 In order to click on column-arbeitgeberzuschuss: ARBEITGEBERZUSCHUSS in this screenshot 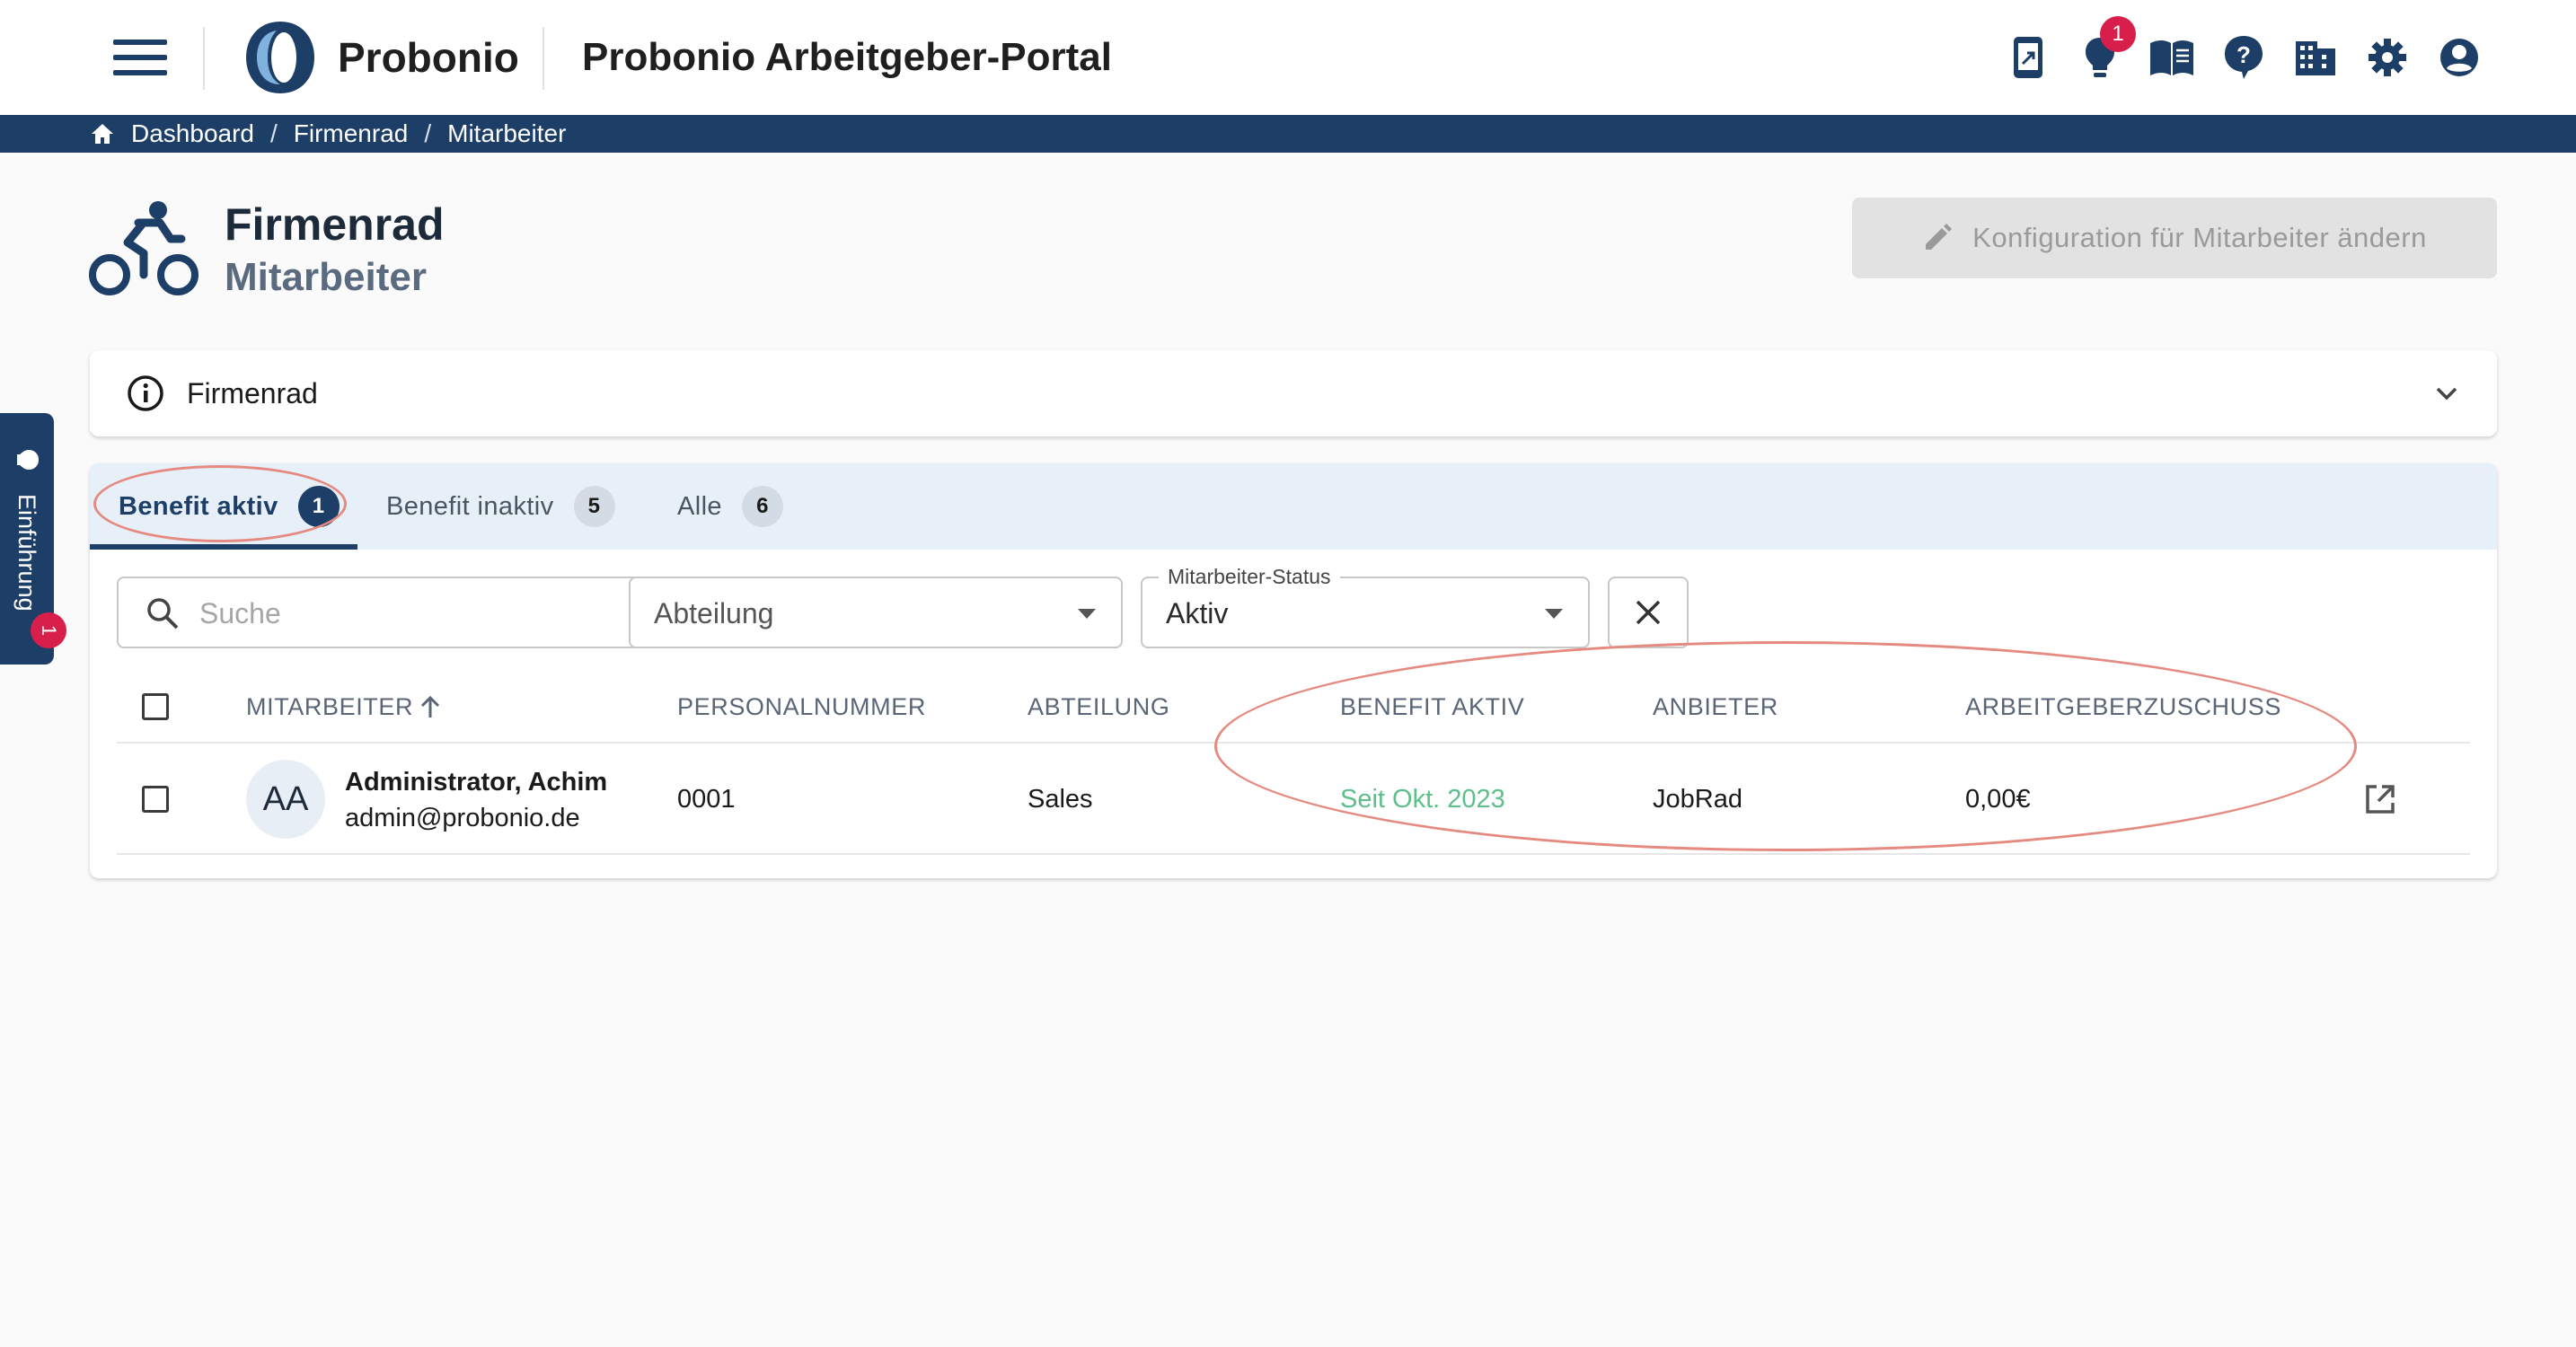, I will do `click(2123, 706)`.